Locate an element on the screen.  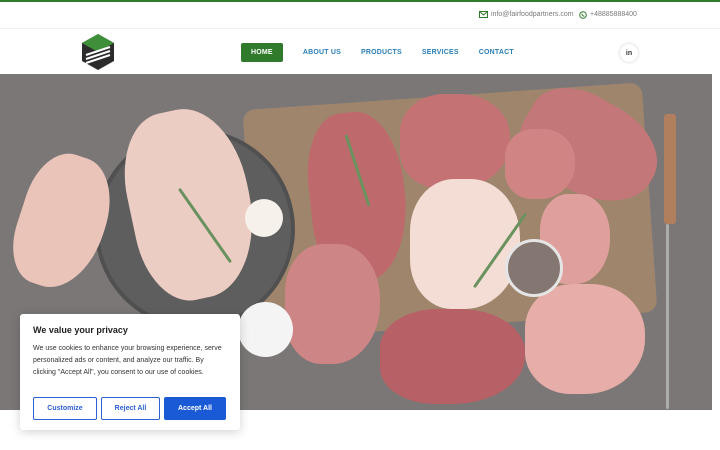
cookie-buttons: Customize Reject All Accept All is located at coordinates (129, 408).